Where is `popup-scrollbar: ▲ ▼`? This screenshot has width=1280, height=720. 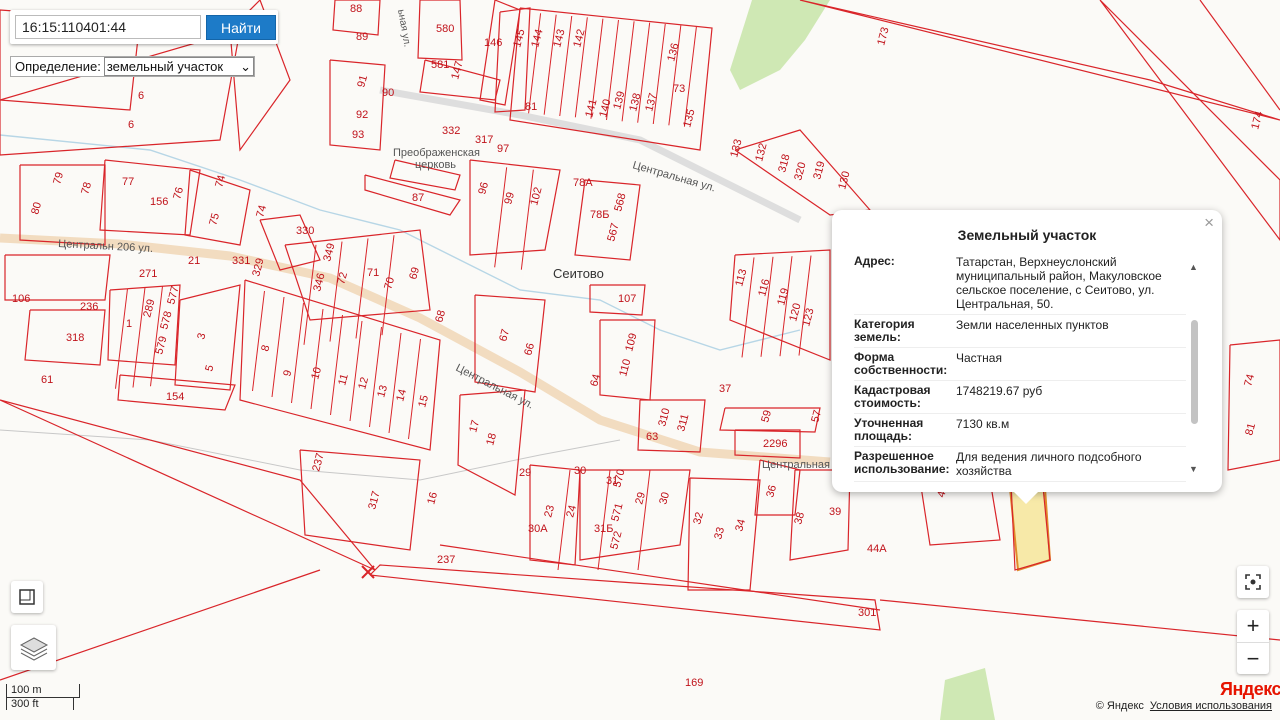
popup-scrollbar: ▲ ▼ is located at coordinates (1194, 369).